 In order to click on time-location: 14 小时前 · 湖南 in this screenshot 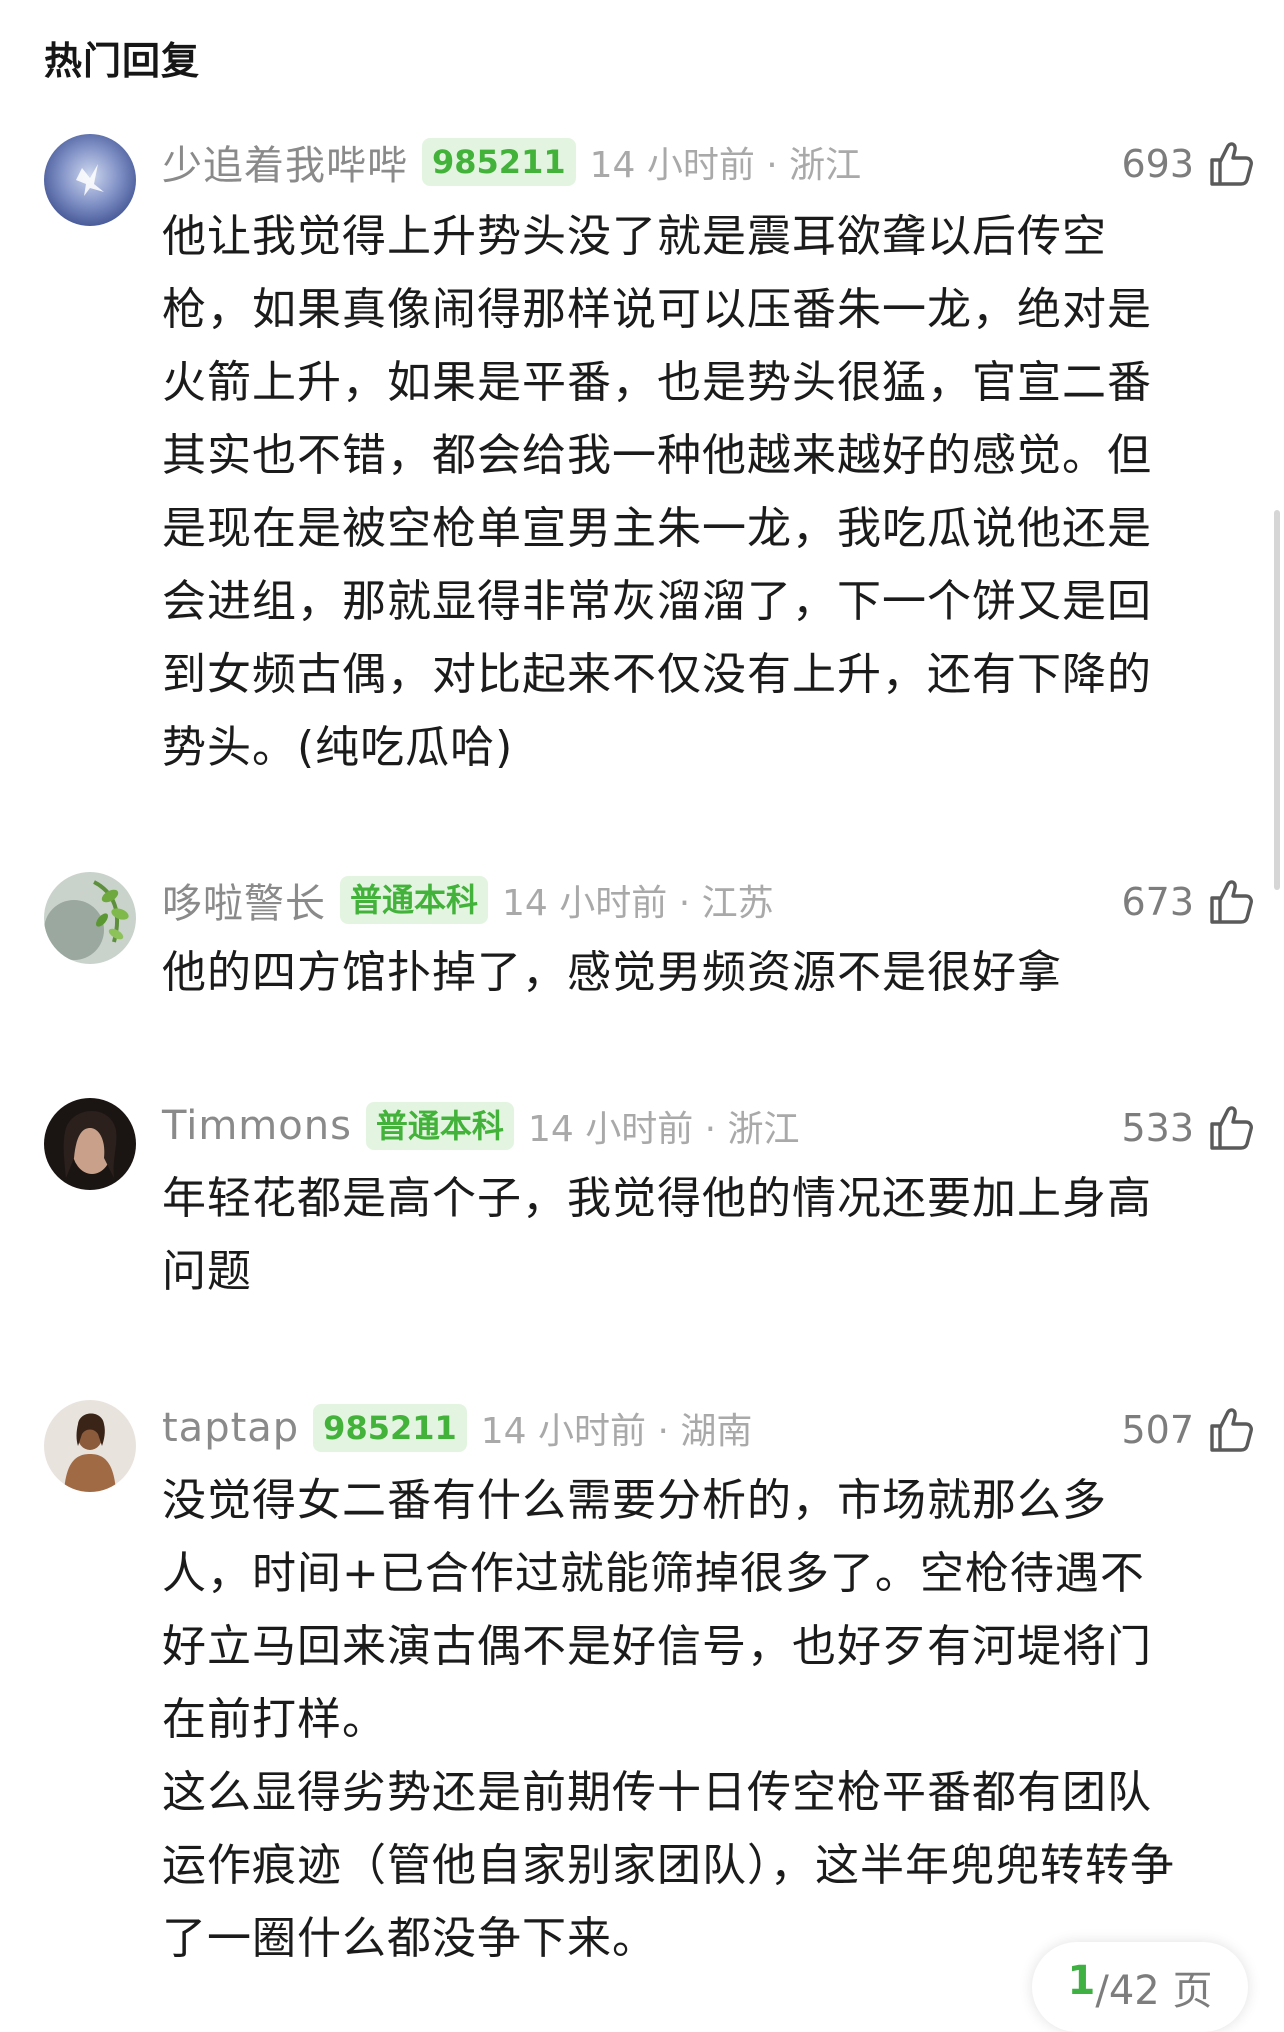, I will do `click(616, 1431)`.